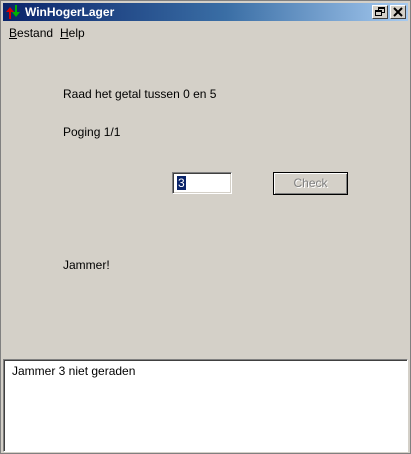 This screenshot has width=411, height=454. I want to click on restore-button, so click(380, 12).